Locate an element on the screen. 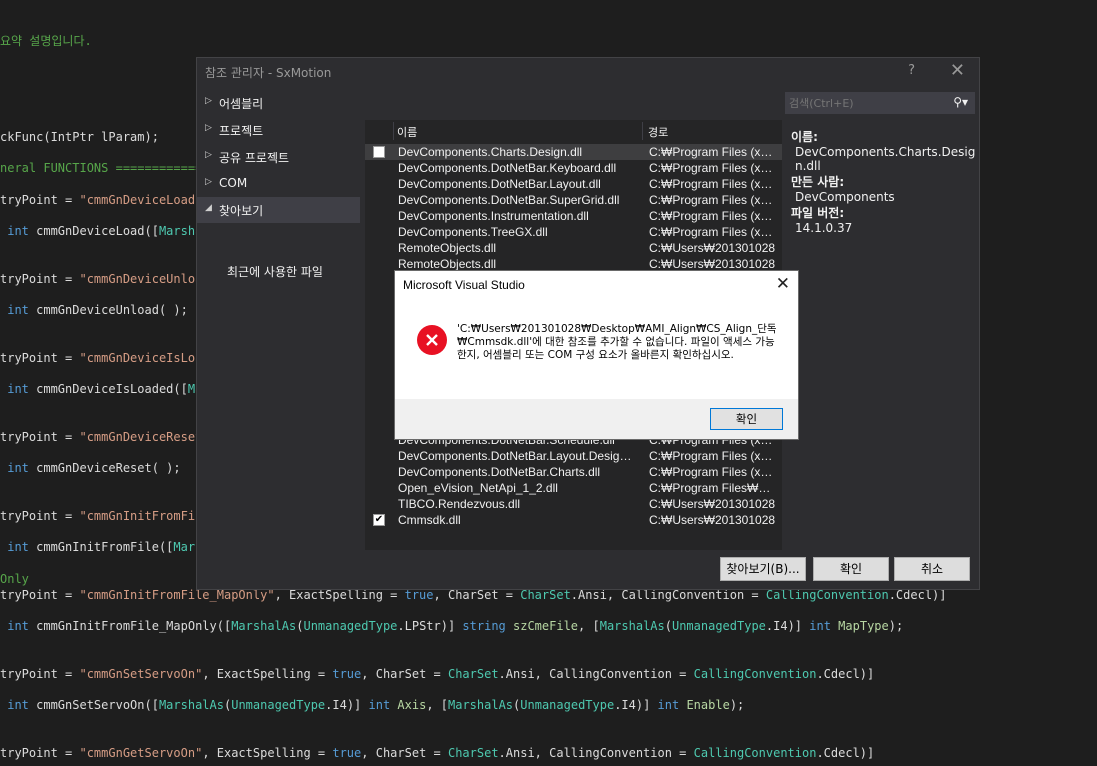  reference-name: DevComponents.TreeGX.dll is located at coordinates (473, 232).